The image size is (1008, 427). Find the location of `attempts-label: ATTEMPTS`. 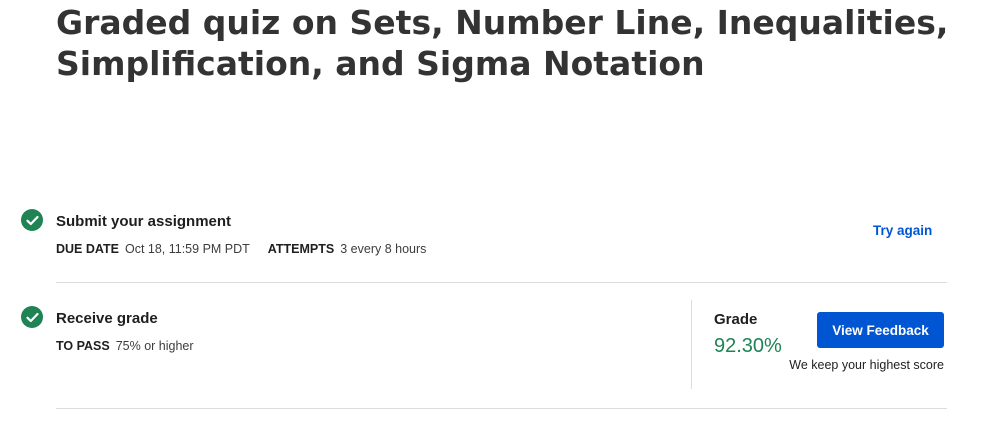

attempts-label: ATTEMPTS is located at coordinates (301, 249).